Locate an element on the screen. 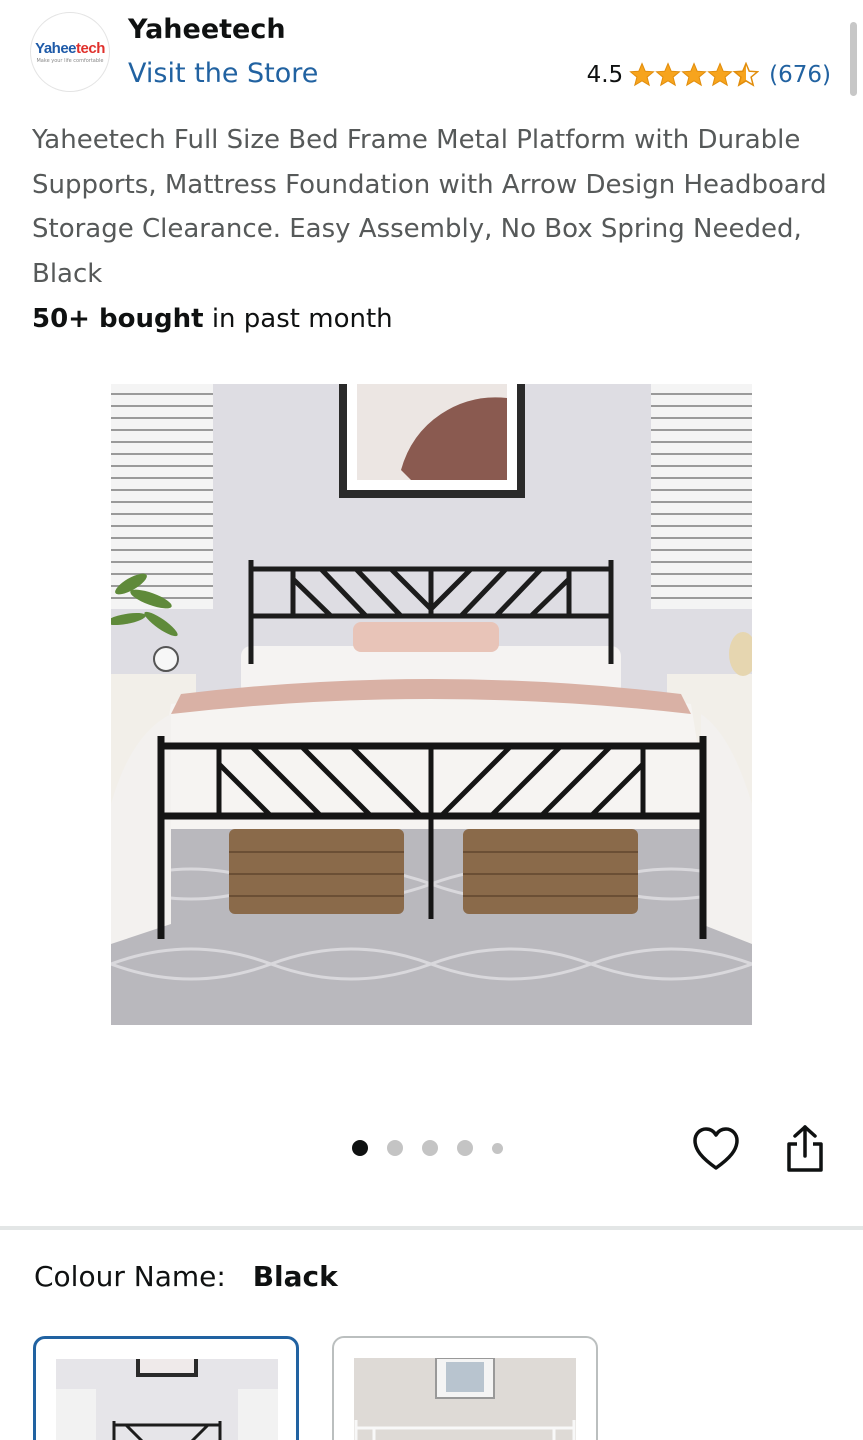 The image size is (863, 1440). bought-count-rest: in past month is located at coordinates (298, 319).